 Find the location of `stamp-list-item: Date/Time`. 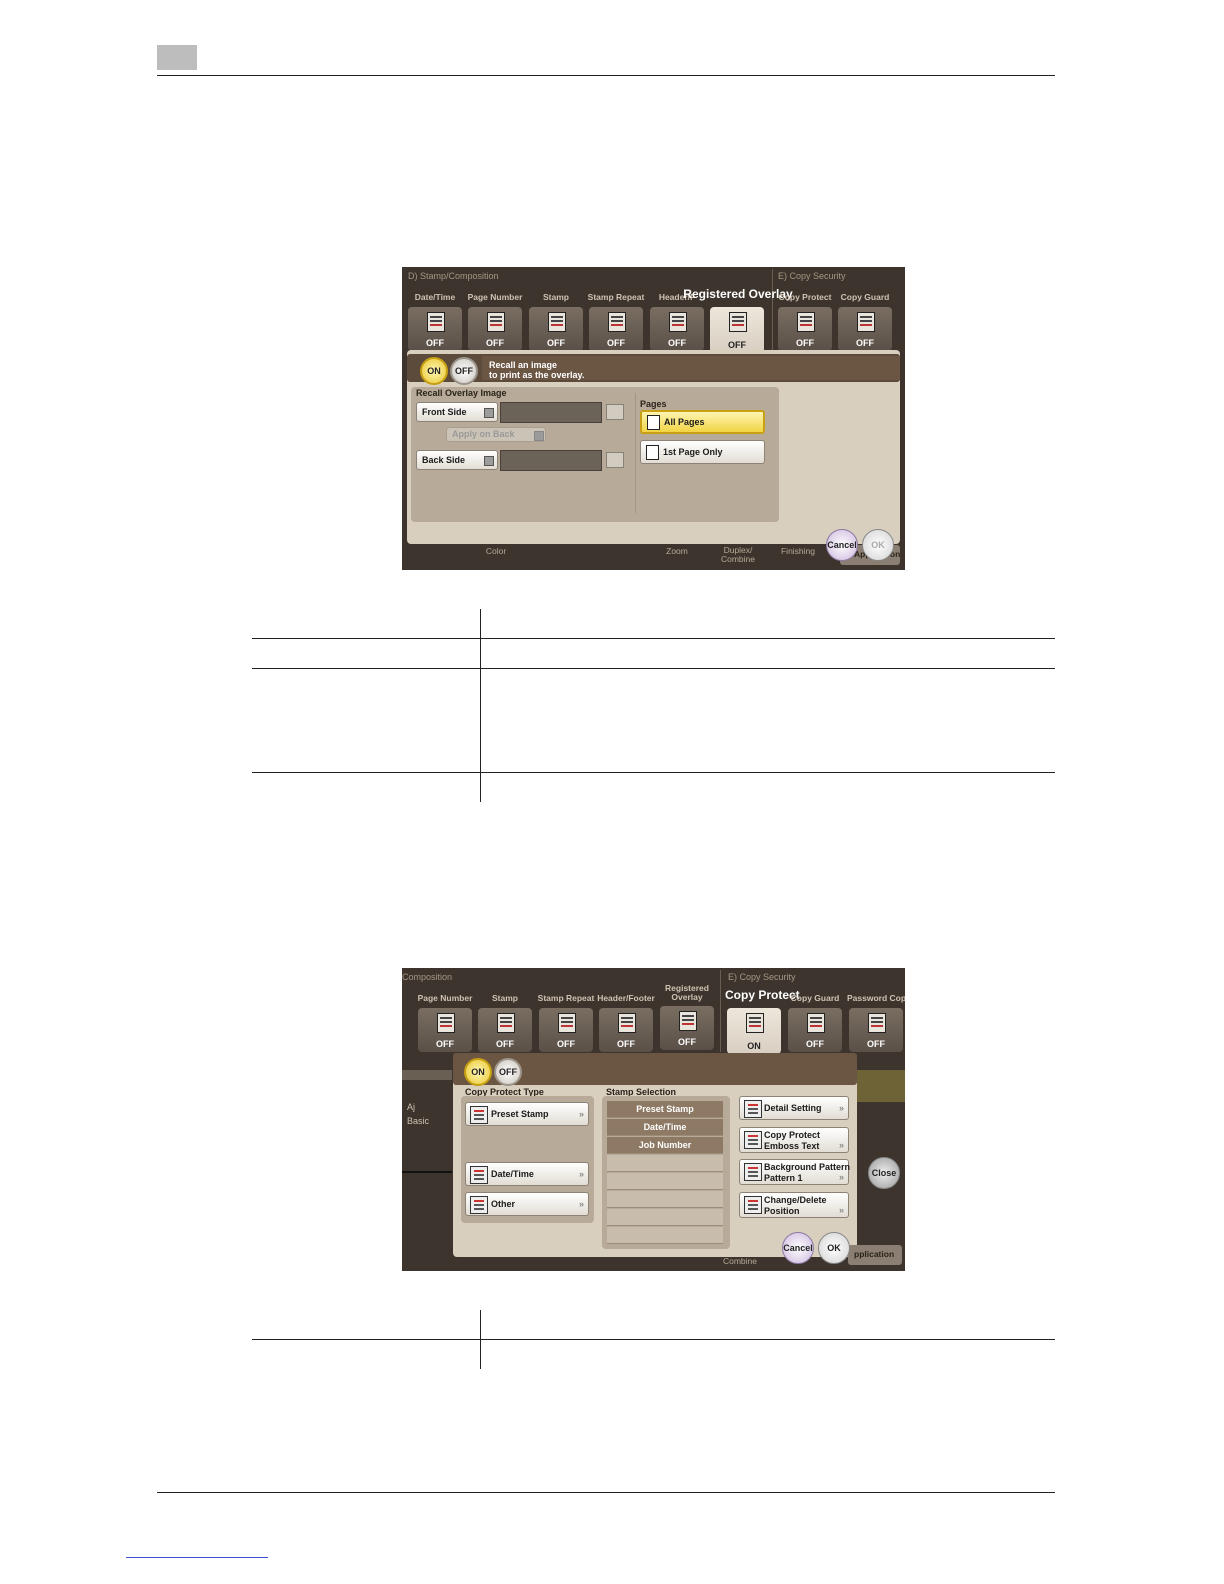

stamp-list-item: Date/Time is located at coordinates (665, 1127).